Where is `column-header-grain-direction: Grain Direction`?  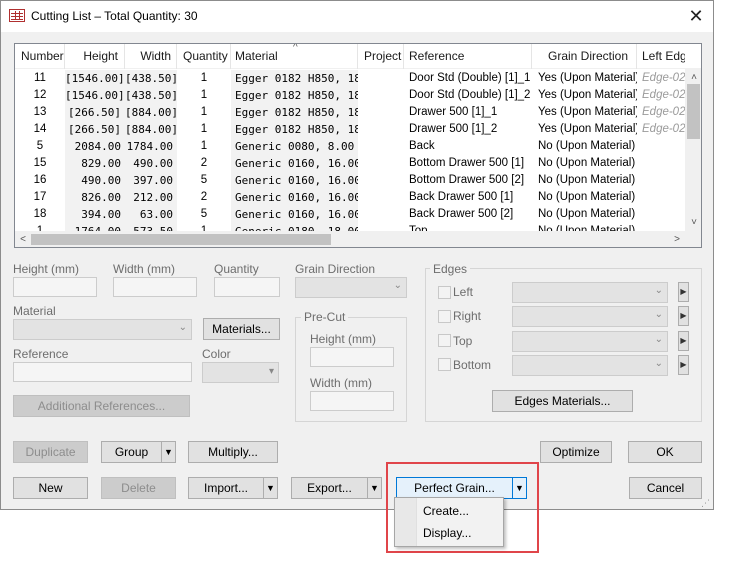 column-header-grain-direction: Grain Direction is located at coordinates (584, 56).